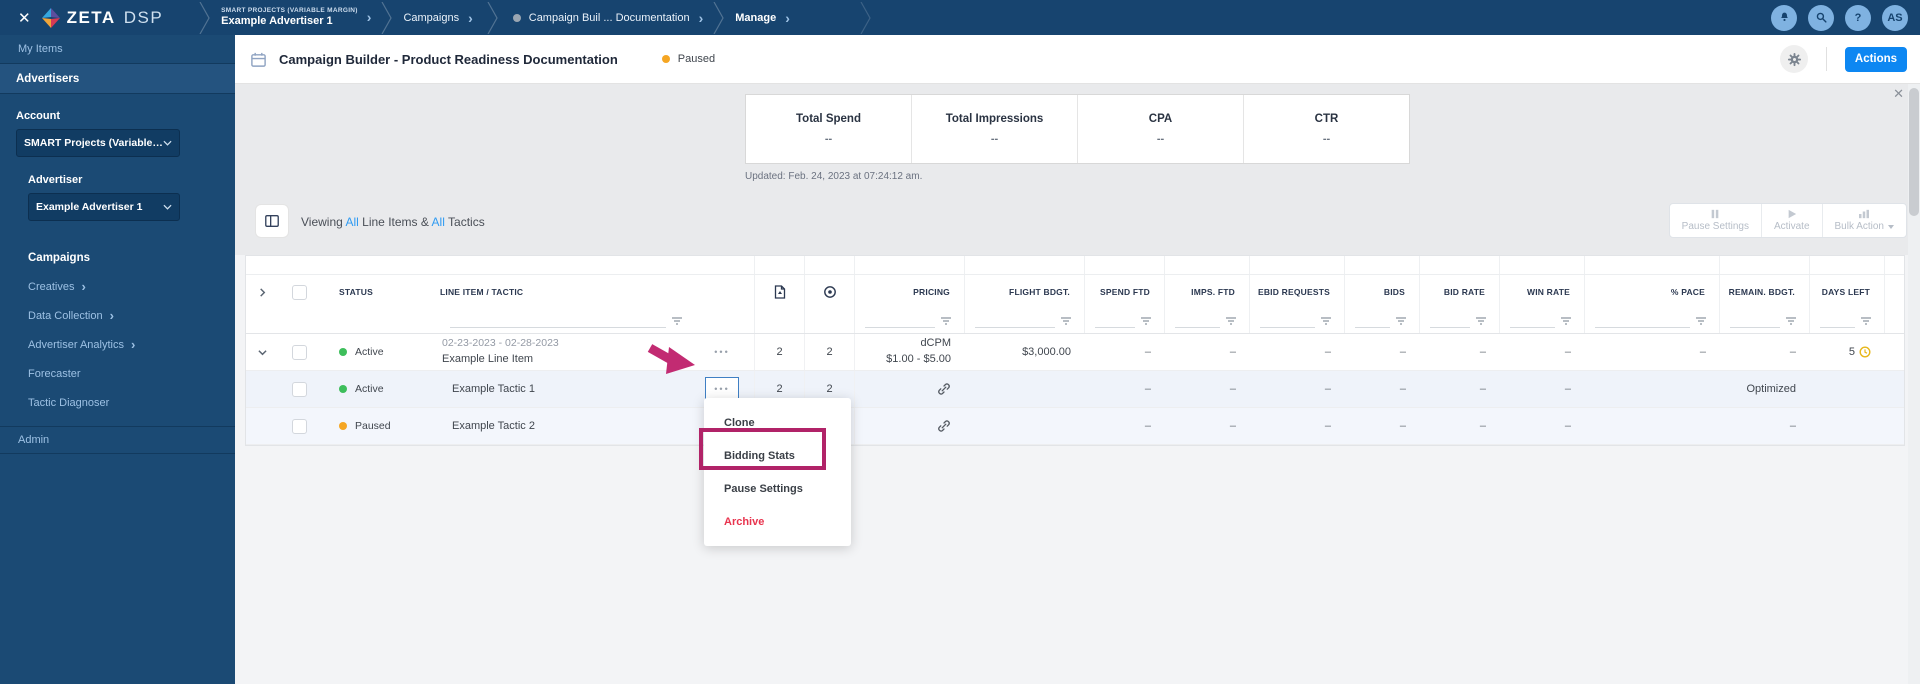 The image size is (1920, 684). I want to click on column-settings-button, so click(272, 221).